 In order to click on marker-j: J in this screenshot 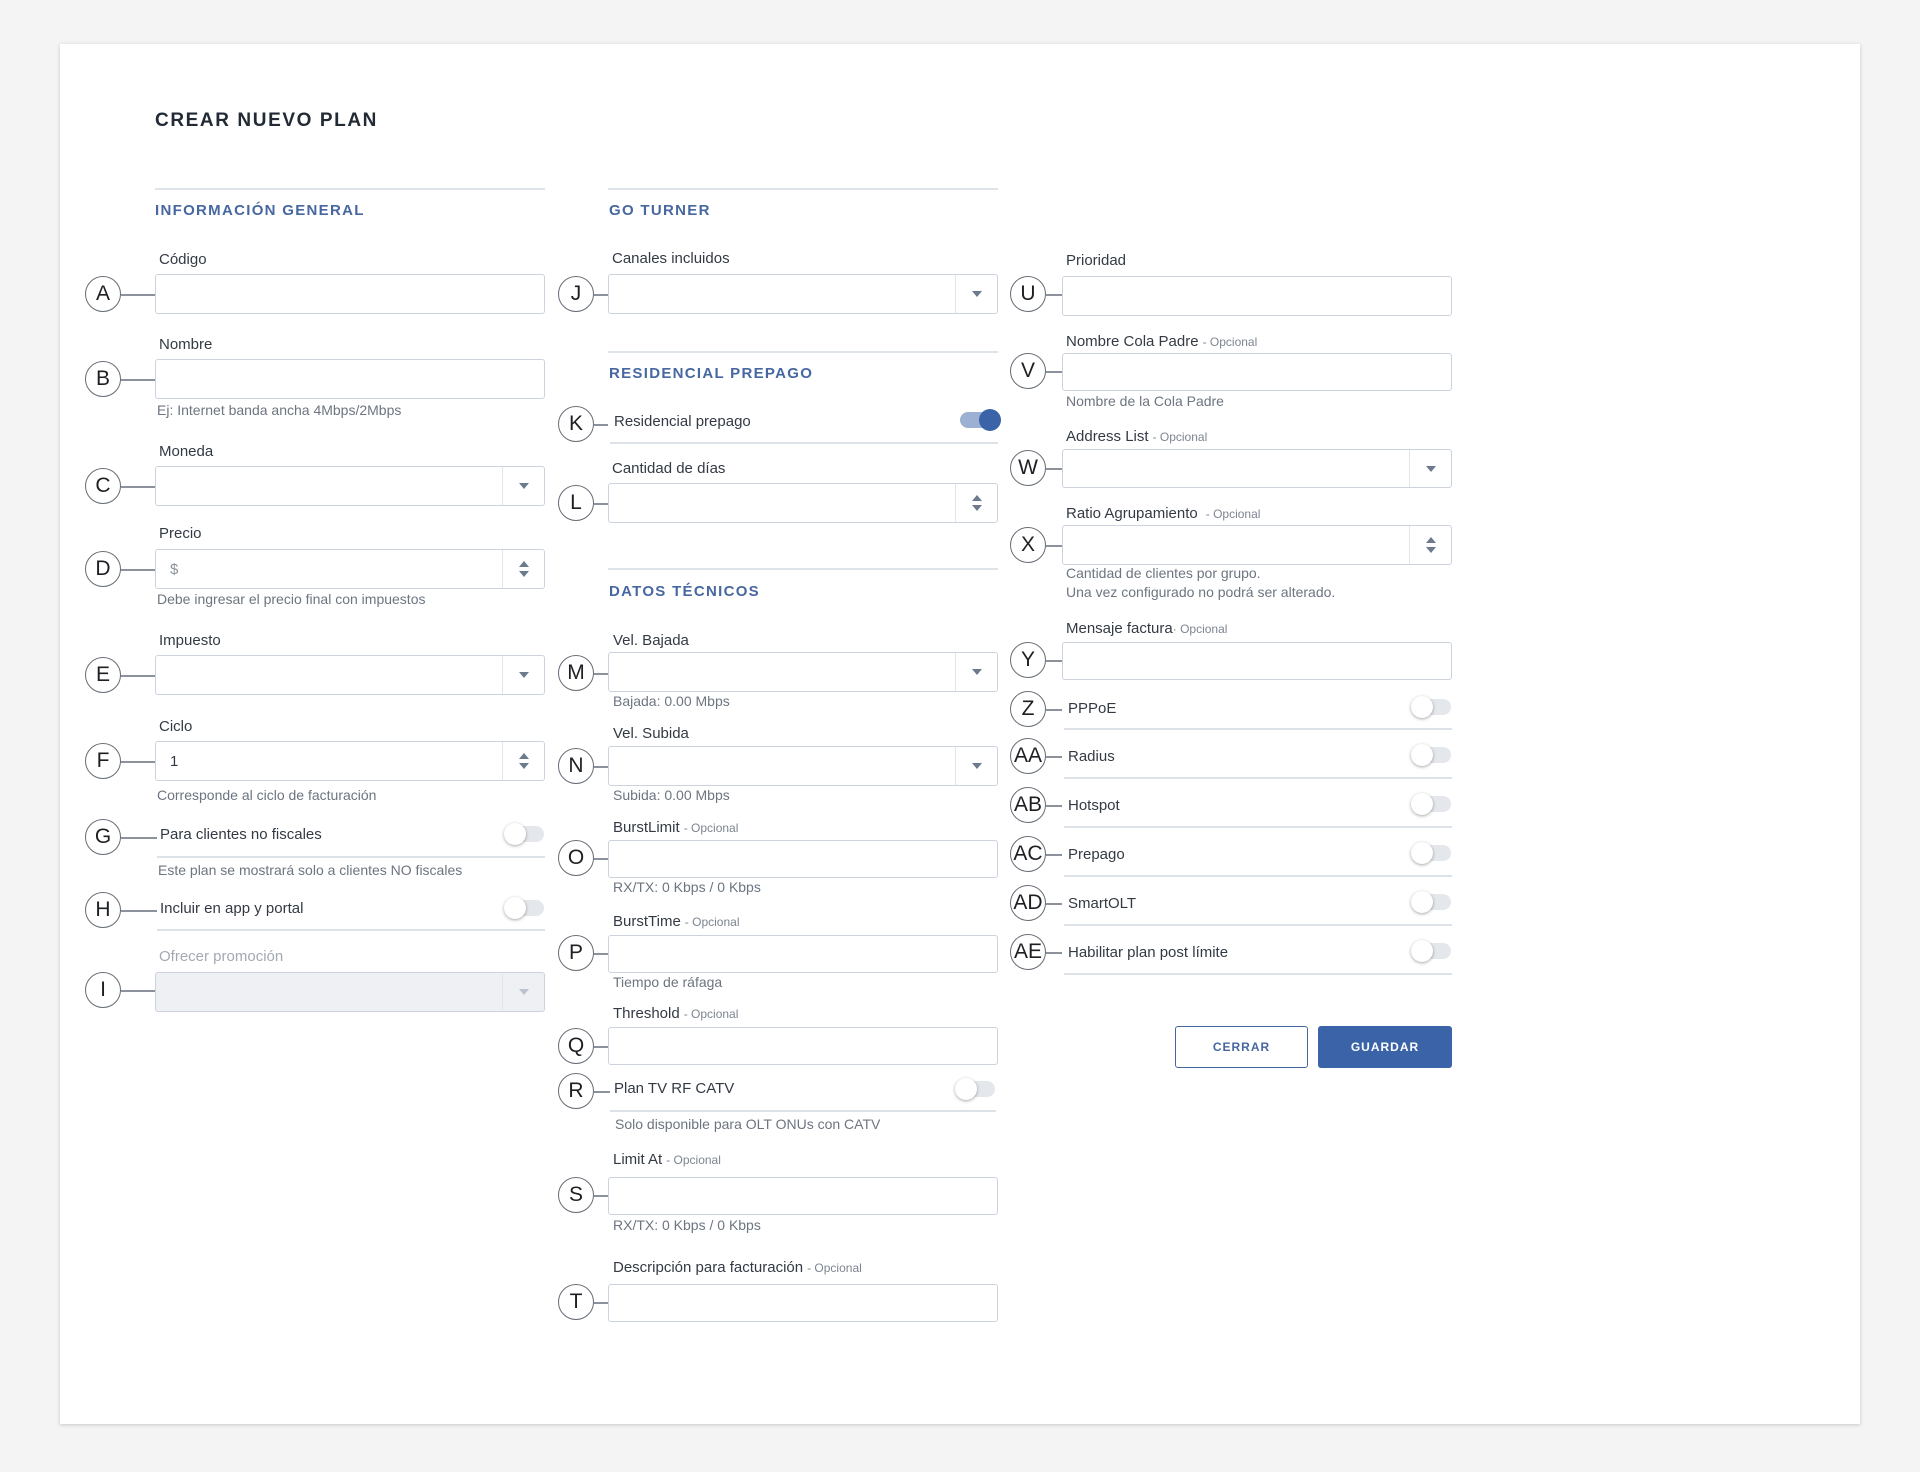, I will do `click(576, 294)`.